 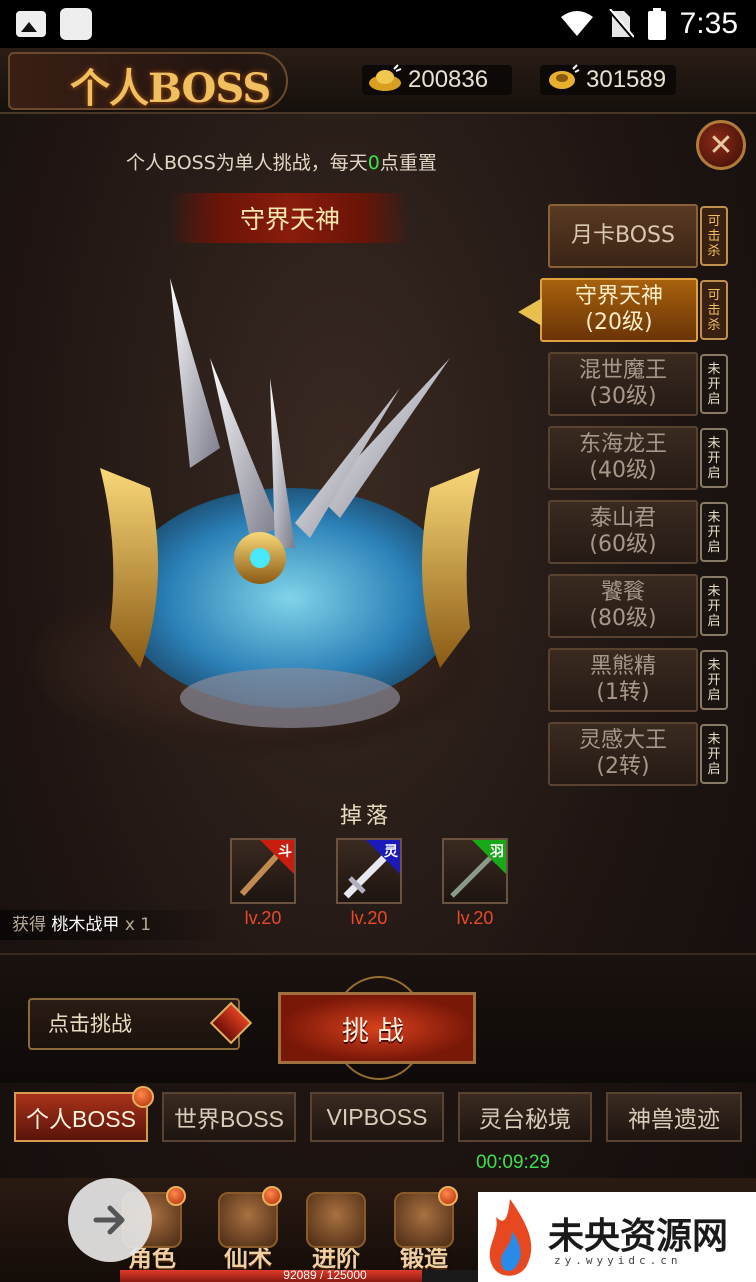 I want to click on drop-badge-text: 羽, so click(x=497, y=852).